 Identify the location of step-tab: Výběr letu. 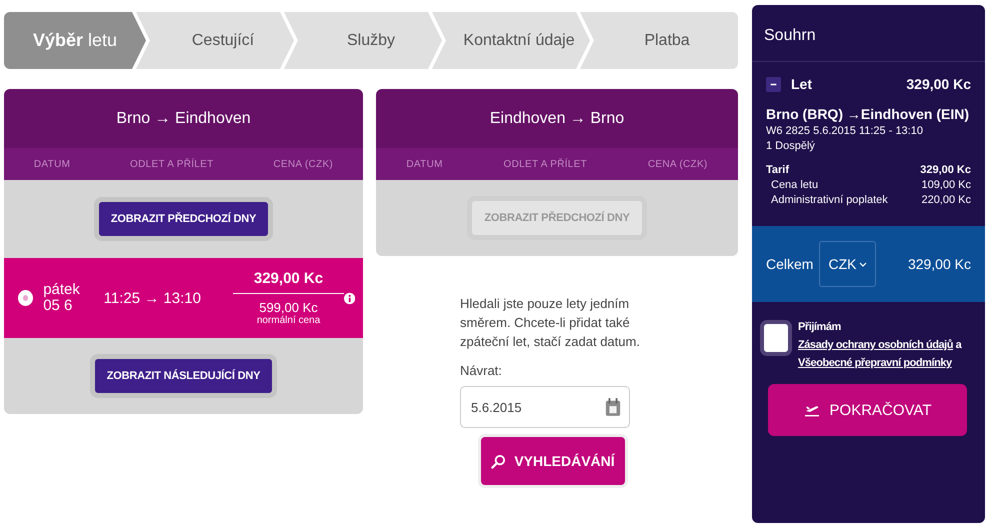
(75, 40).